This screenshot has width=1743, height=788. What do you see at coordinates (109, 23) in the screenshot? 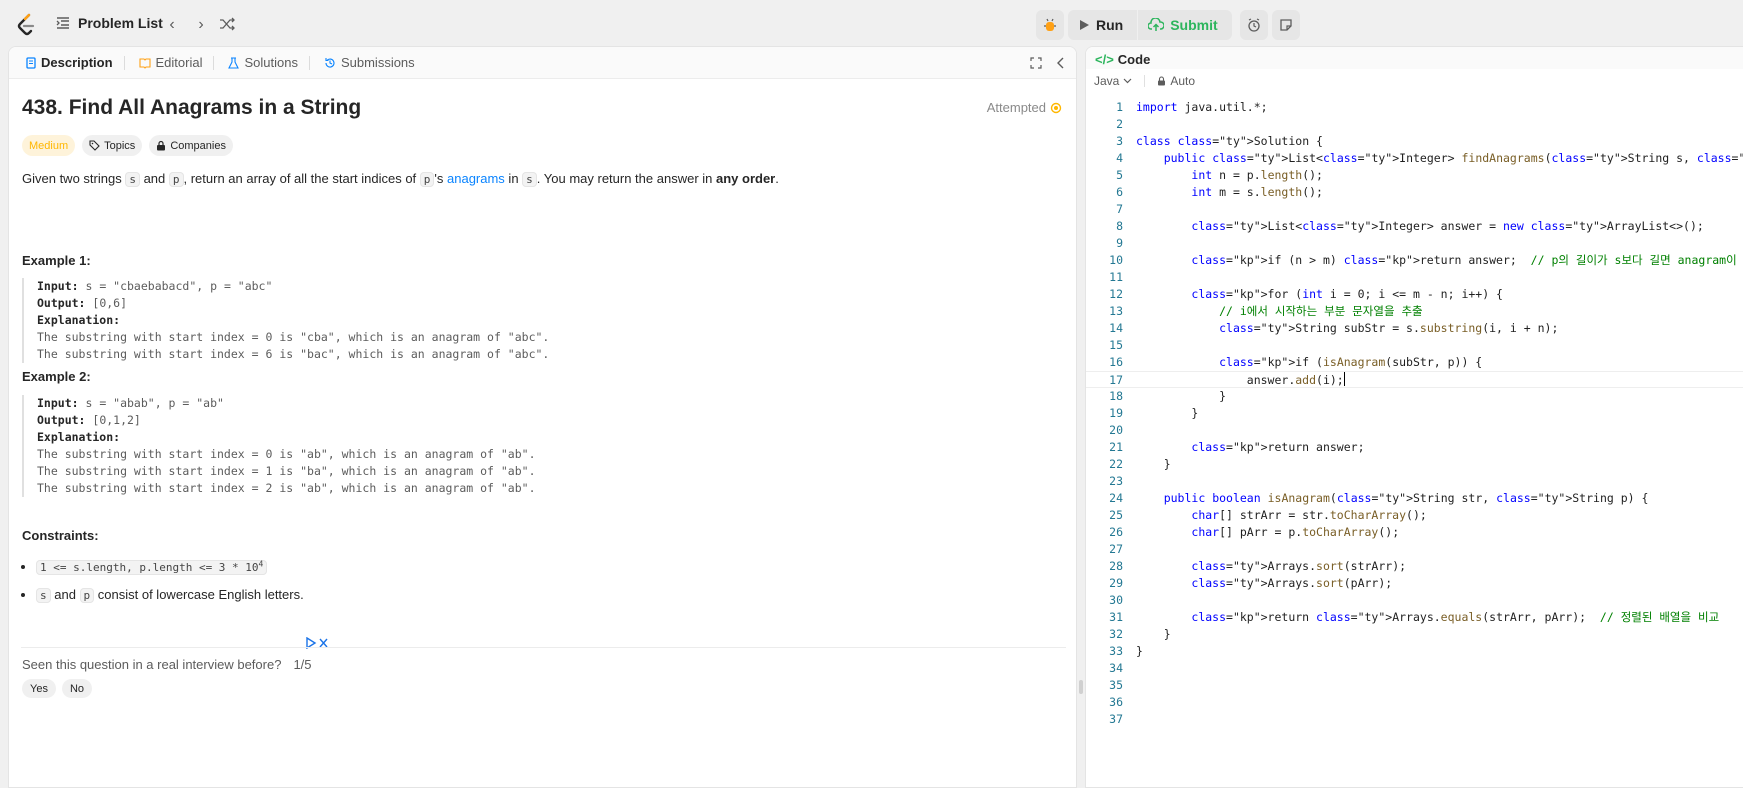
I see `problem-list-button: Problem List` at bounding box center [109, 23].